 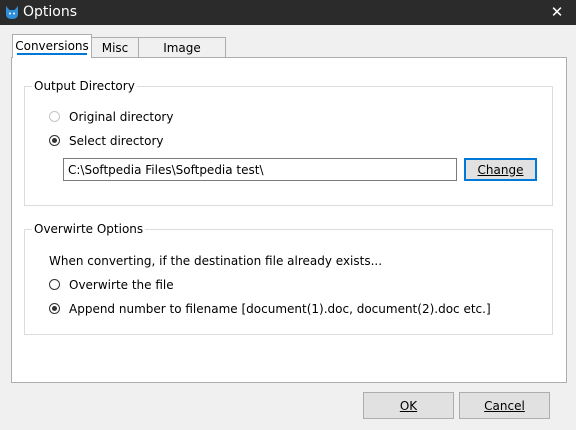 I want to click on tab-label: Misc, so click(x=115, y=48).